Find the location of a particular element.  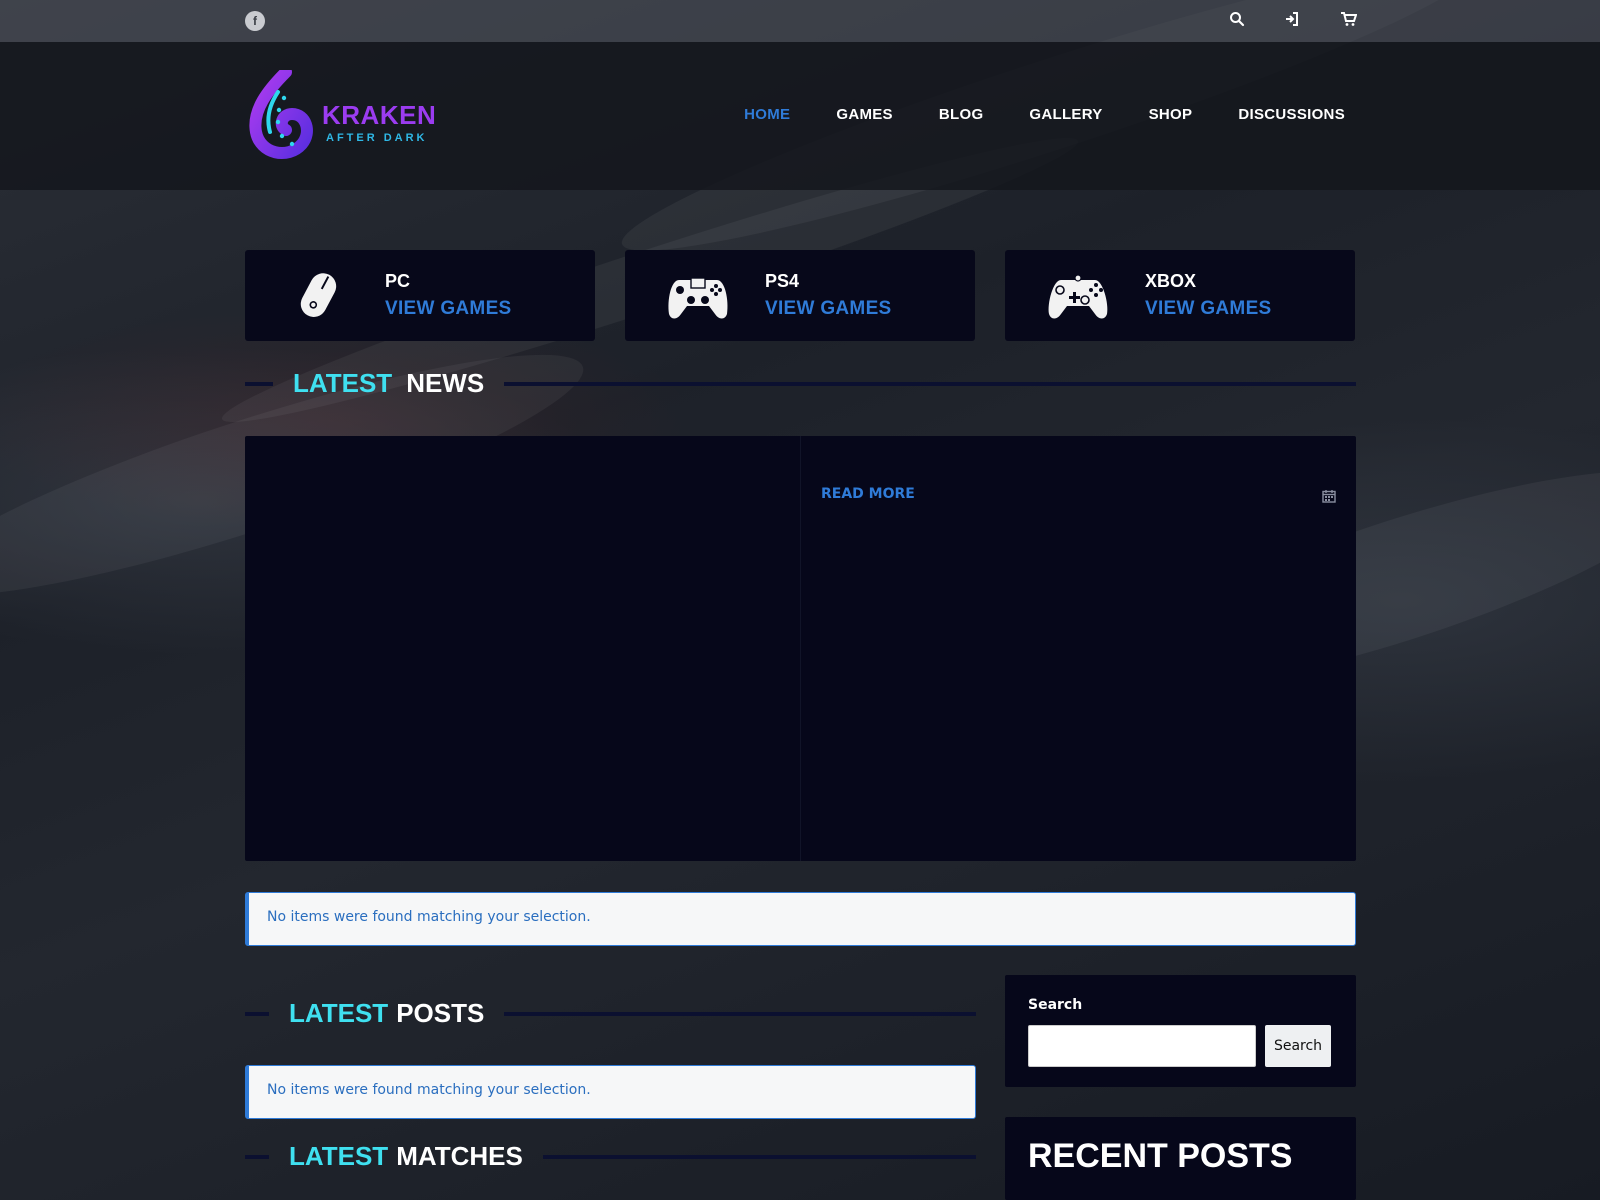

kraken-logo-icon is located at coordinates (281, 112).